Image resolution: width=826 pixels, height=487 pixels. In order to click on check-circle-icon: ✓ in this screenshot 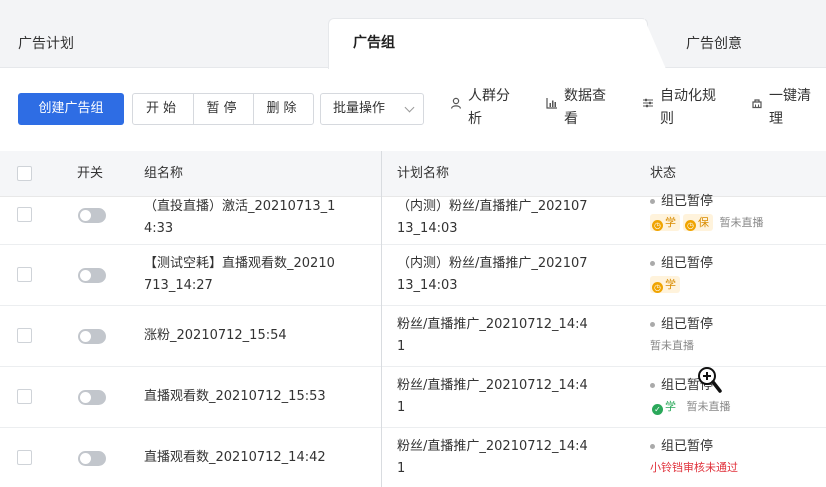, I will do `click(657, 409)`.